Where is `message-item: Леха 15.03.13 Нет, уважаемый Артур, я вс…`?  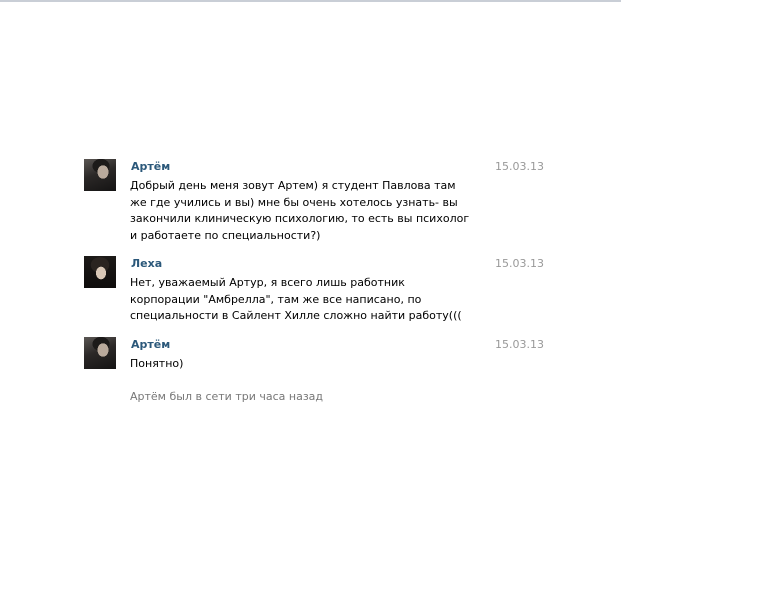 message-item: Леха 15.03.13 Нет, уважаемый Артур, я вс… is located at coordinates (314, 296).